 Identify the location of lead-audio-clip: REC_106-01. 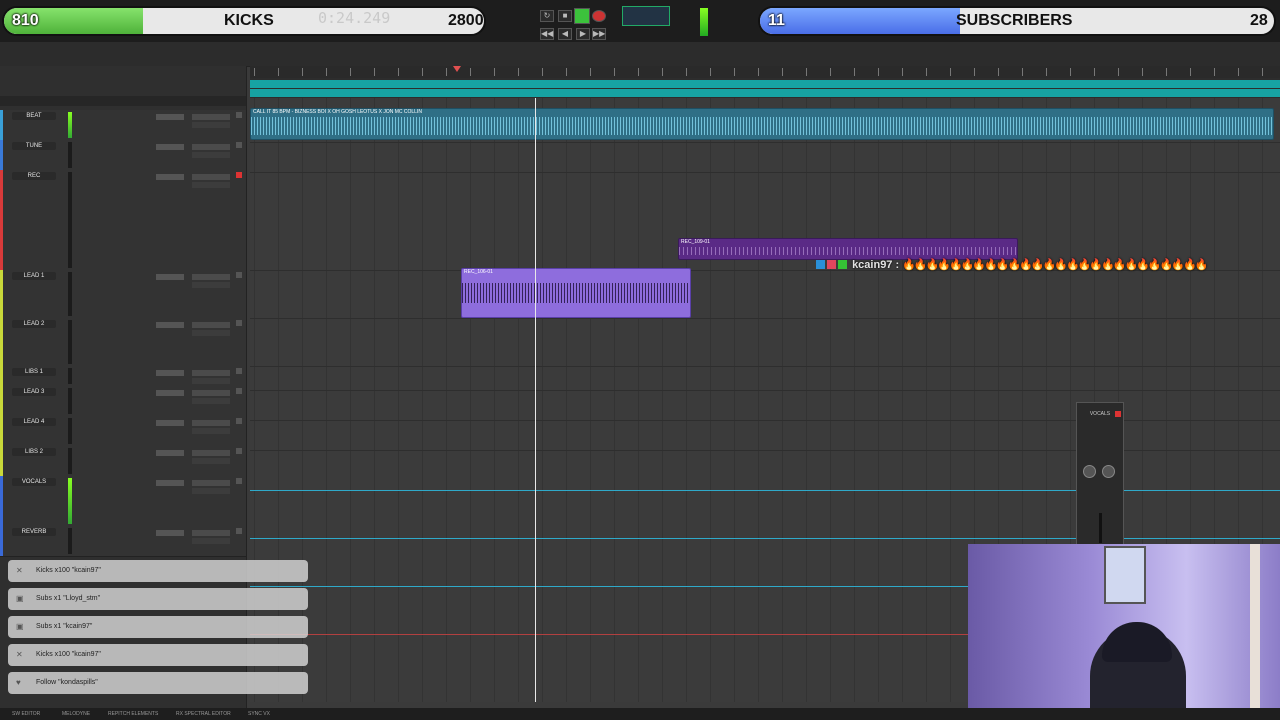
(576, 293).